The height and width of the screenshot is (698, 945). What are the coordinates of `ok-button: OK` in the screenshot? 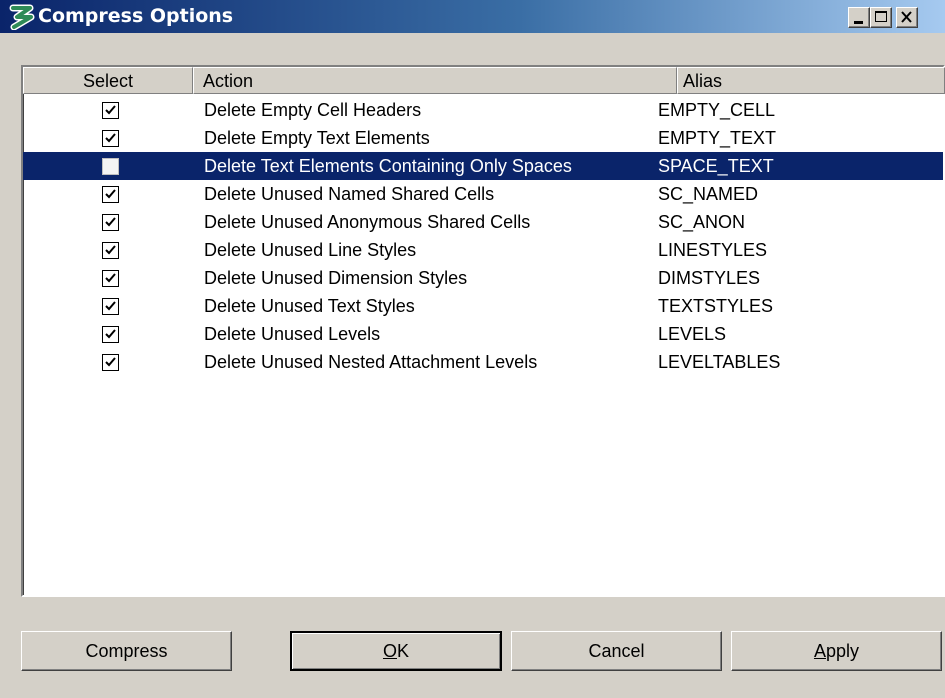 It's located at (396, 651).